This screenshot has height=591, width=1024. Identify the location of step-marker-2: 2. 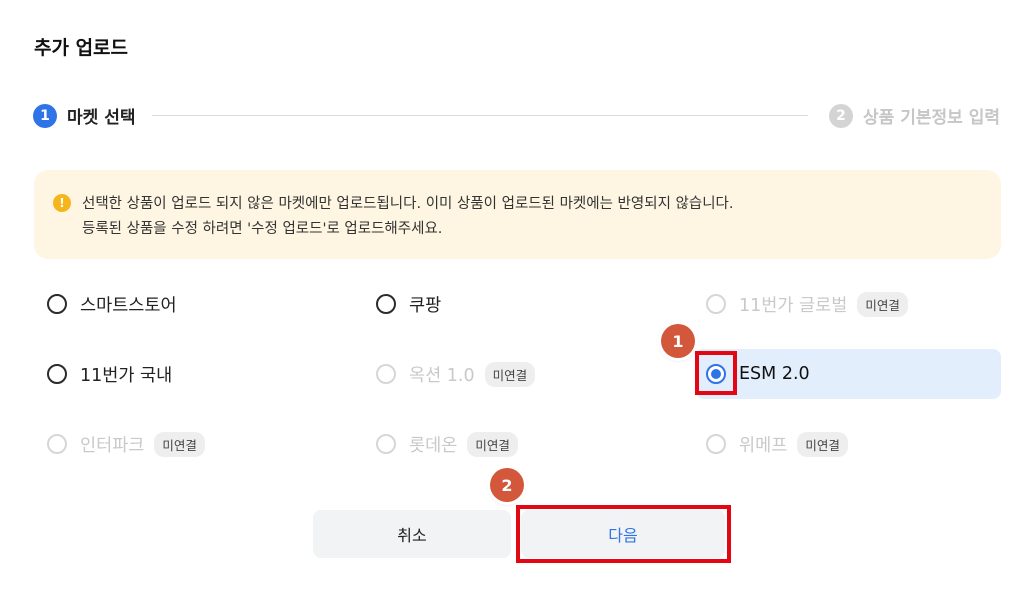
(507, 485).